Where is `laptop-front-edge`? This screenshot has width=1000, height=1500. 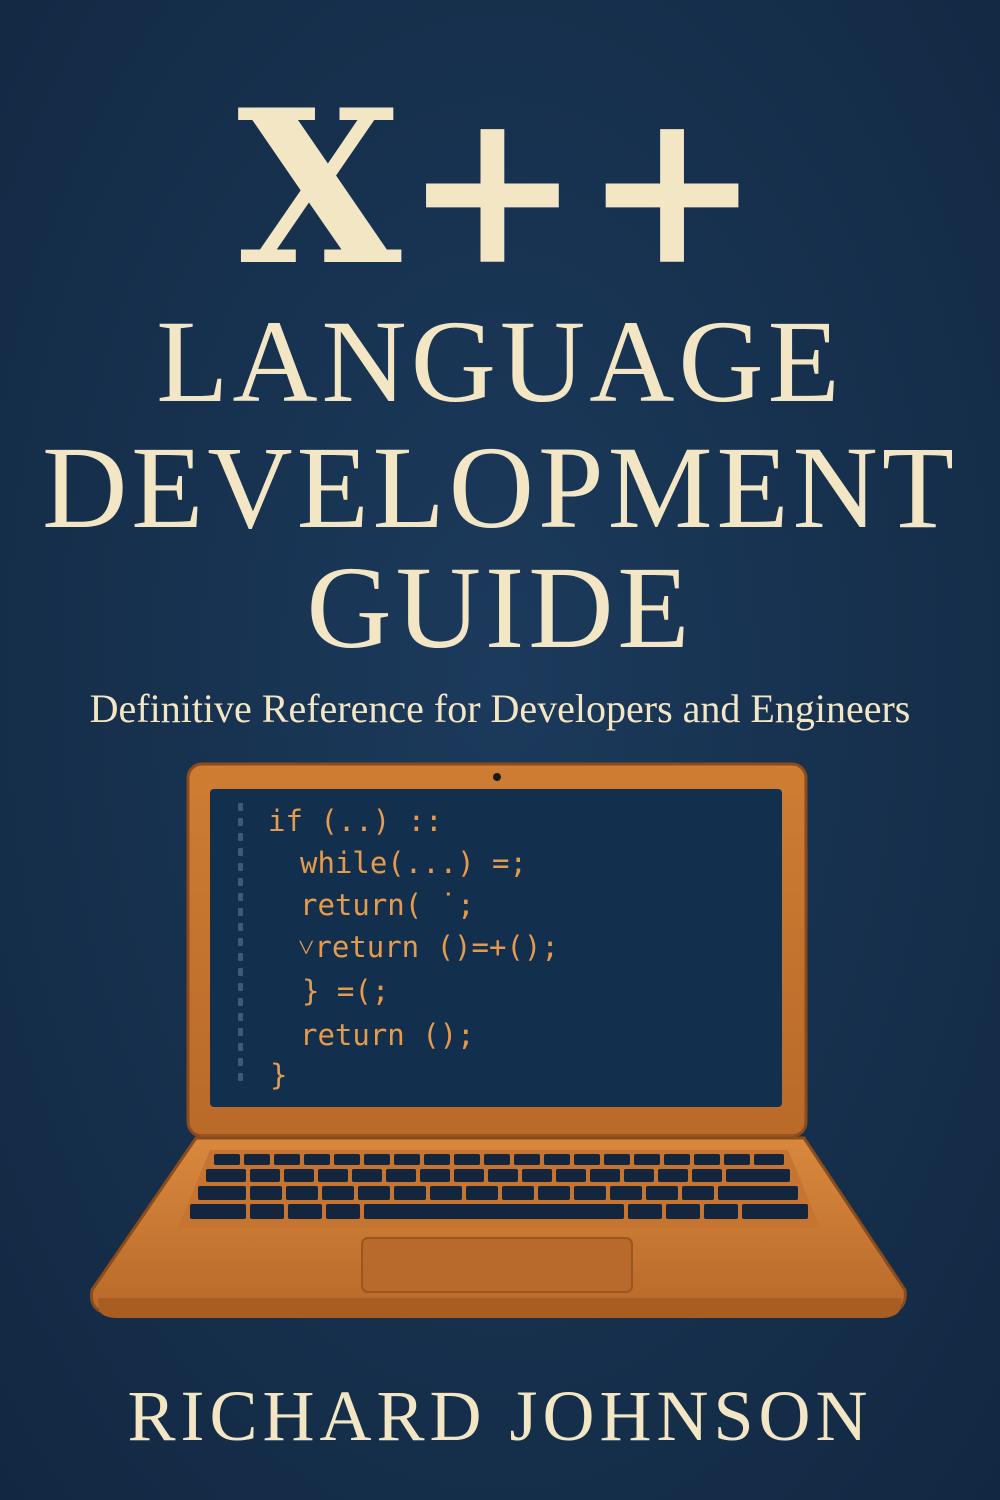
laptop-front-edge is located at coordinates (500, 1308).